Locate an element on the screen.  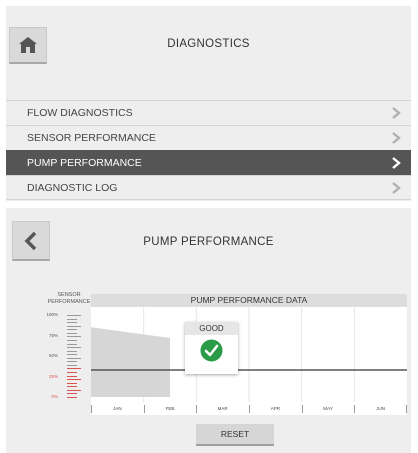
x-tick-label: MAY is located at coordinates (328, 408).